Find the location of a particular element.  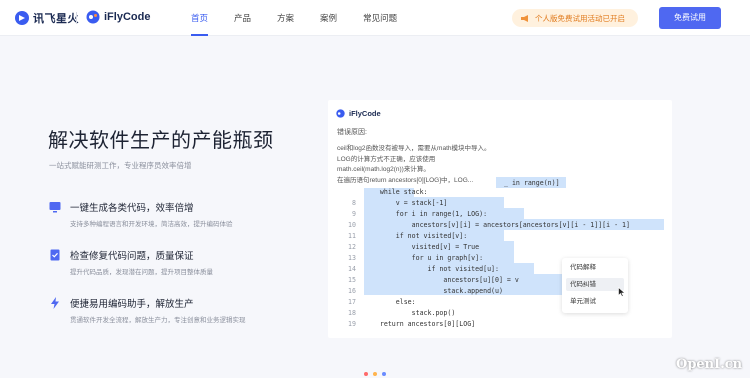

line-number: 15 is located at coordinates (352, 280).